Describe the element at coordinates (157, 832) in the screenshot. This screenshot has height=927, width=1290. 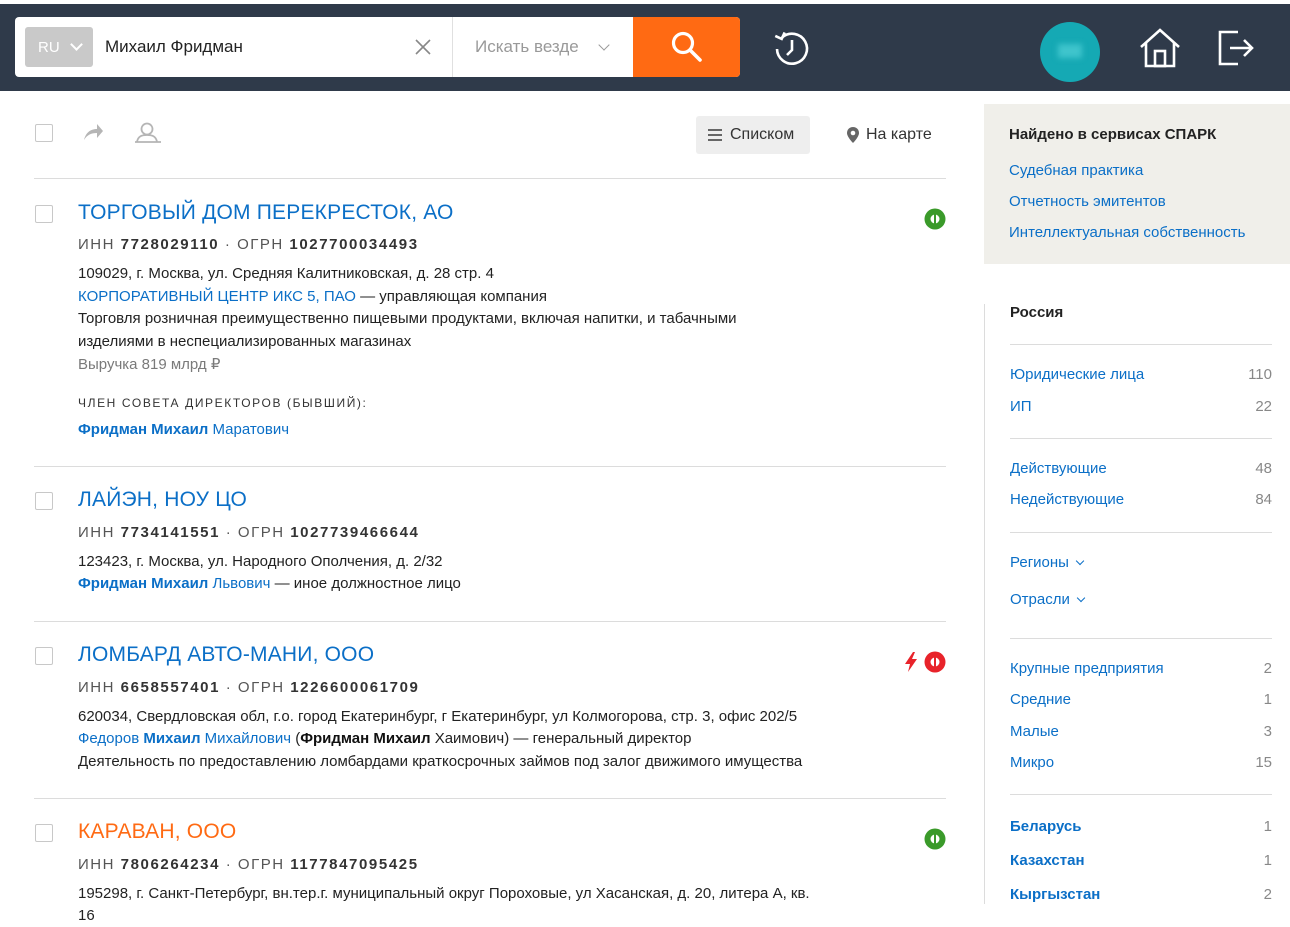
I see `company-title-link: КАРАВАН, ООО` at that location.